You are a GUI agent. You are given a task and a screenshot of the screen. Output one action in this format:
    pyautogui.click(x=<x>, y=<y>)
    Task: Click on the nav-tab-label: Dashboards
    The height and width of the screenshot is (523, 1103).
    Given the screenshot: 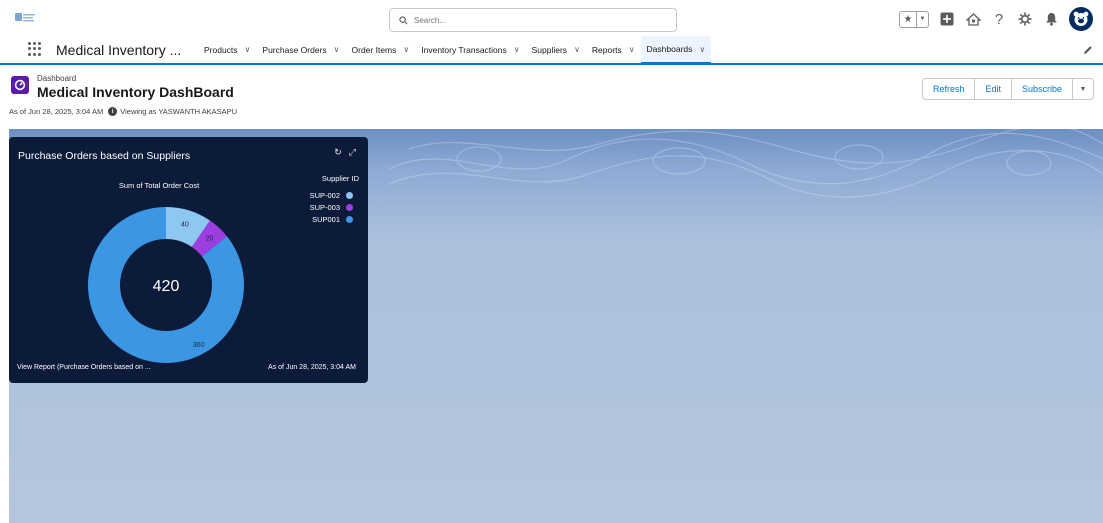 What is the action you would take?
    pyautogui.click(x=669, y=49)
    